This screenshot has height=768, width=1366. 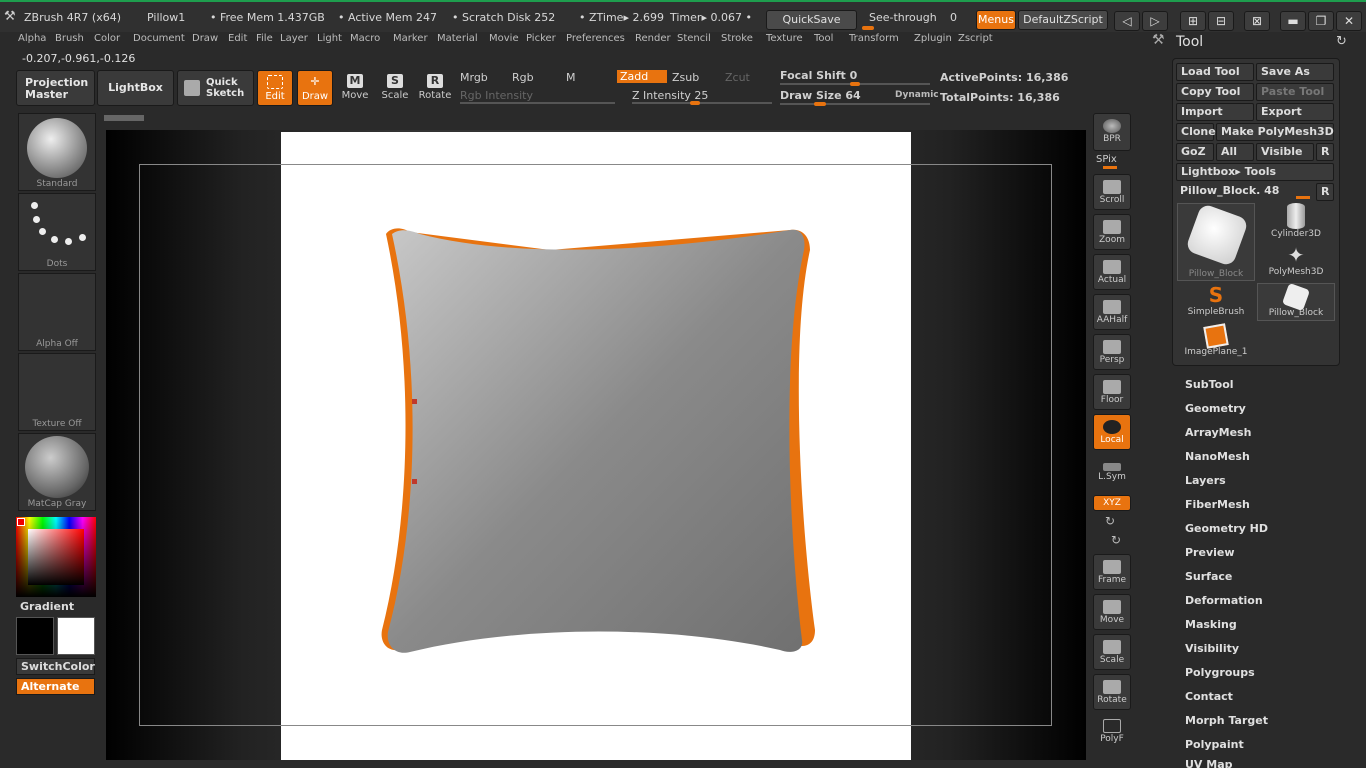 I want to click on goz-button: GoZ, so click(x=1195, y=152).